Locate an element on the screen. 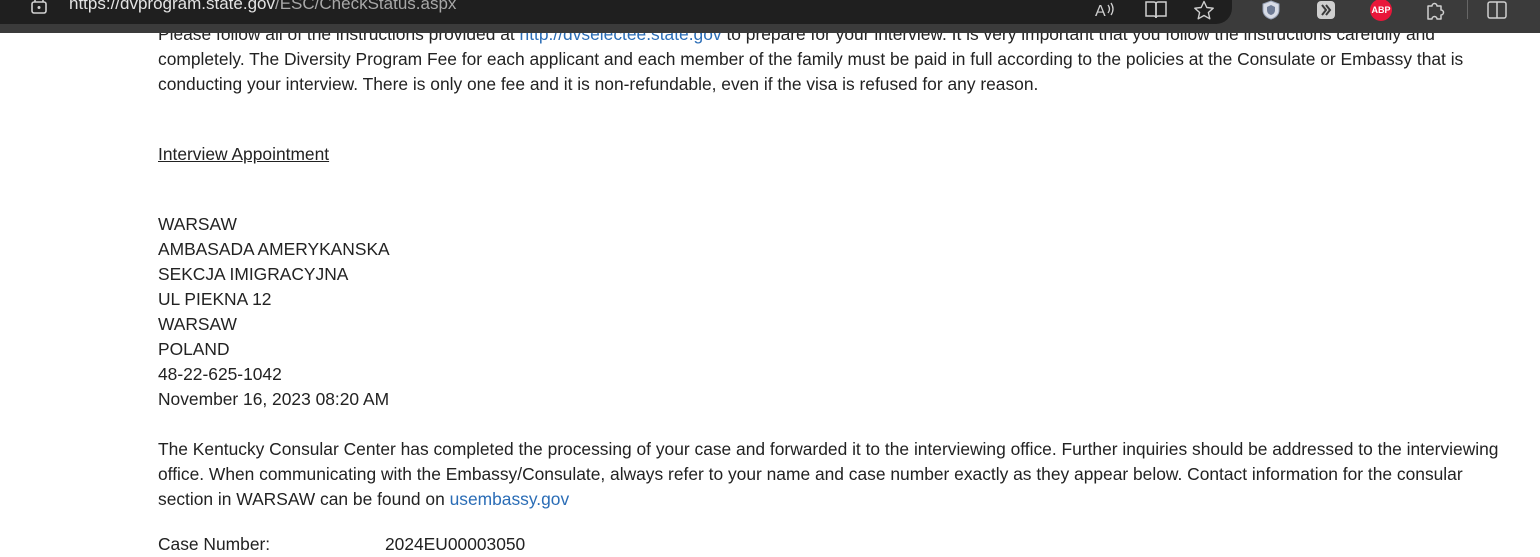  lock-icon is located at coordinates (39, 10).